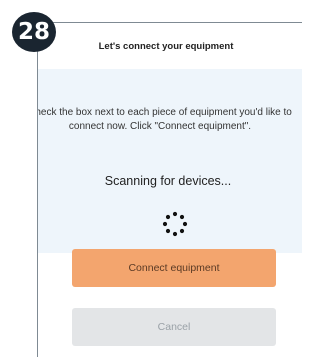 The height and width of the screenshot is (357, 320). I want to click on cancel-label: Cancel, so click(174, 327).